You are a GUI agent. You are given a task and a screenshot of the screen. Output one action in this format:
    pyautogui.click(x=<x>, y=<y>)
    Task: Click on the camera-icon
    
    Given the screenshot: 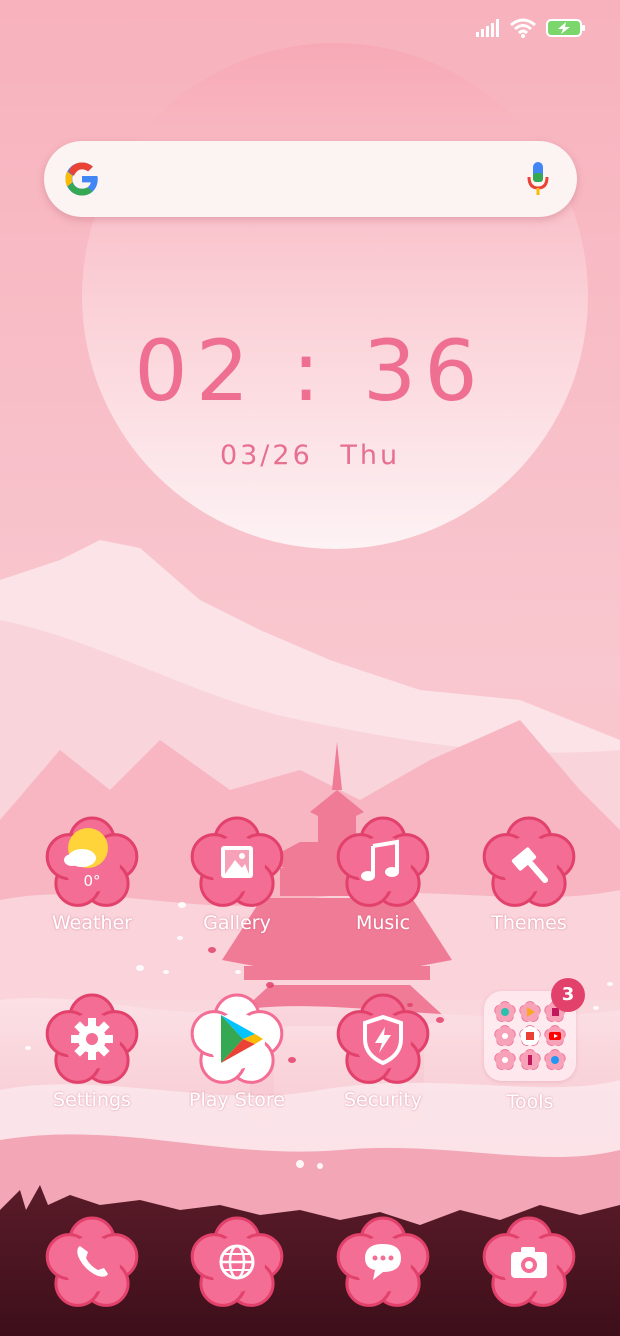 What is the action you would take?
    pyautogui.click(x=529, y=1261)
    